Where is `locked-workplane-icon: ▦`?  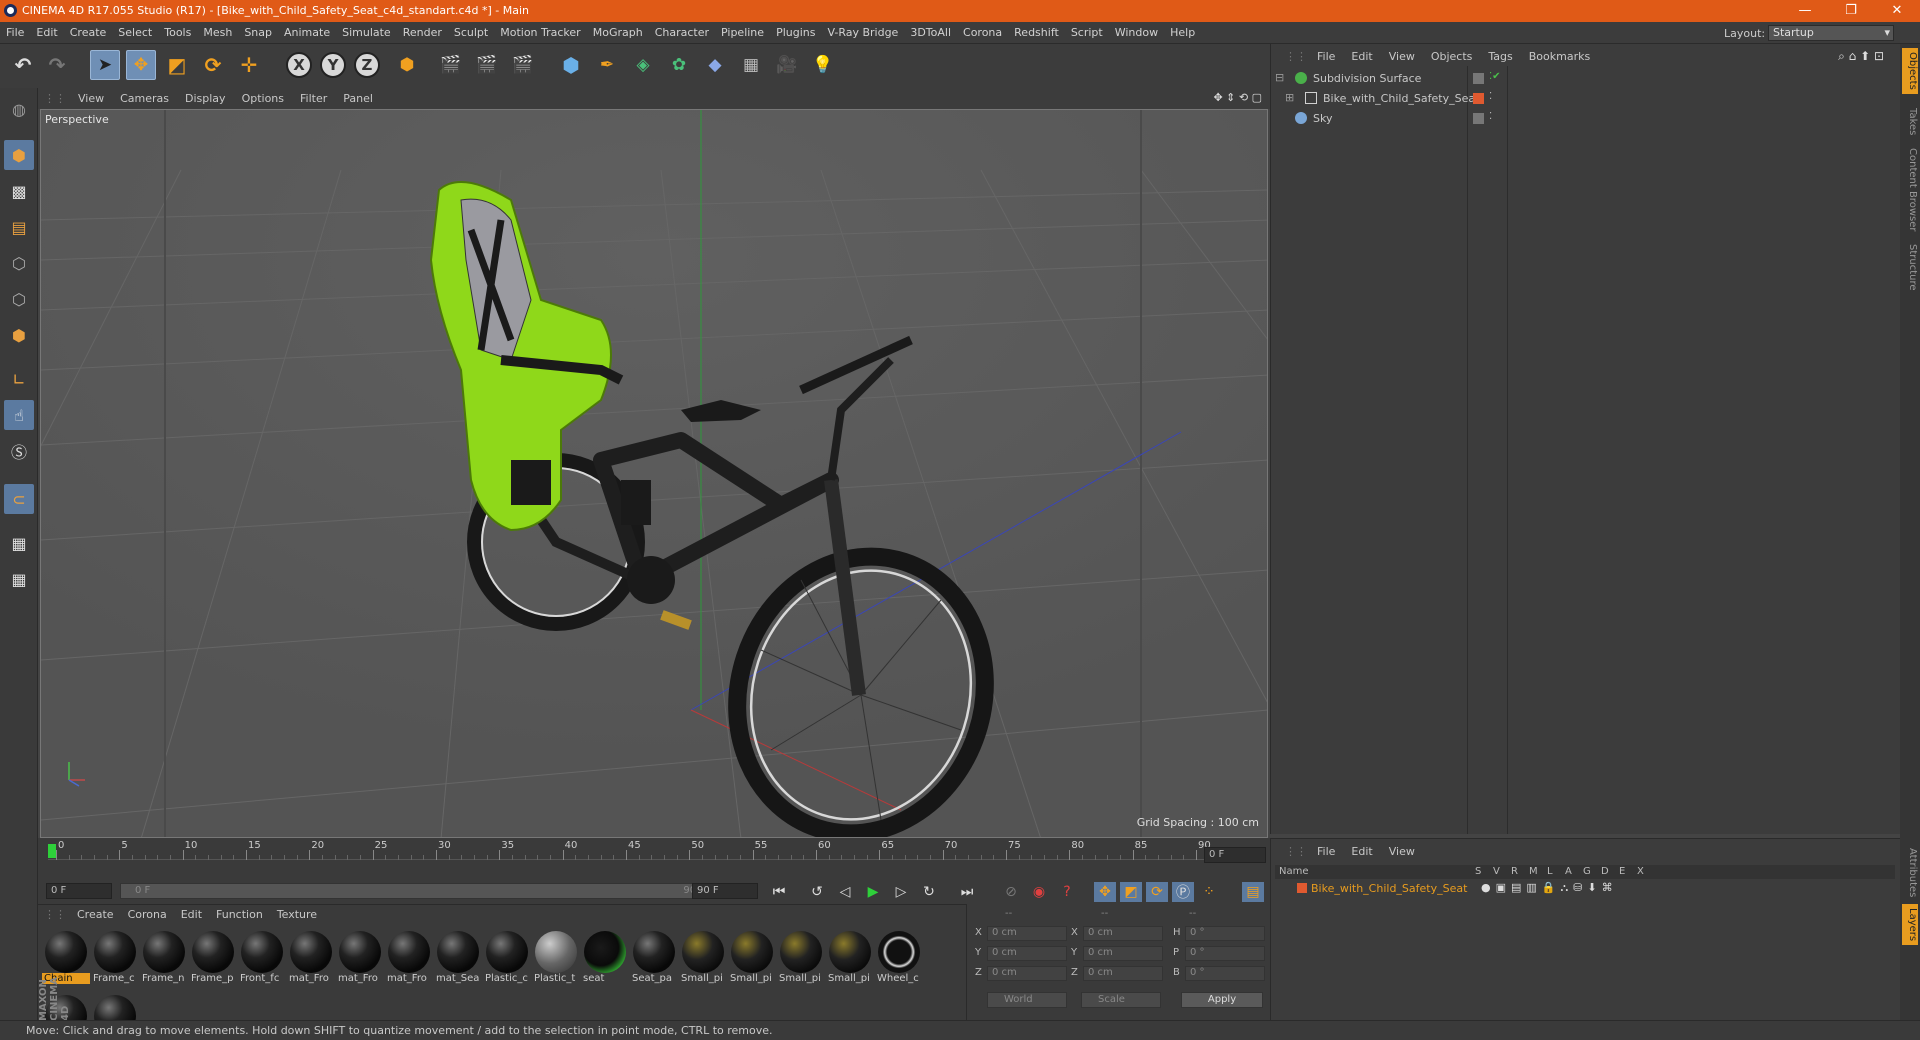 locked-workplane-icon: ▦ is located at coordinates (19, 543).